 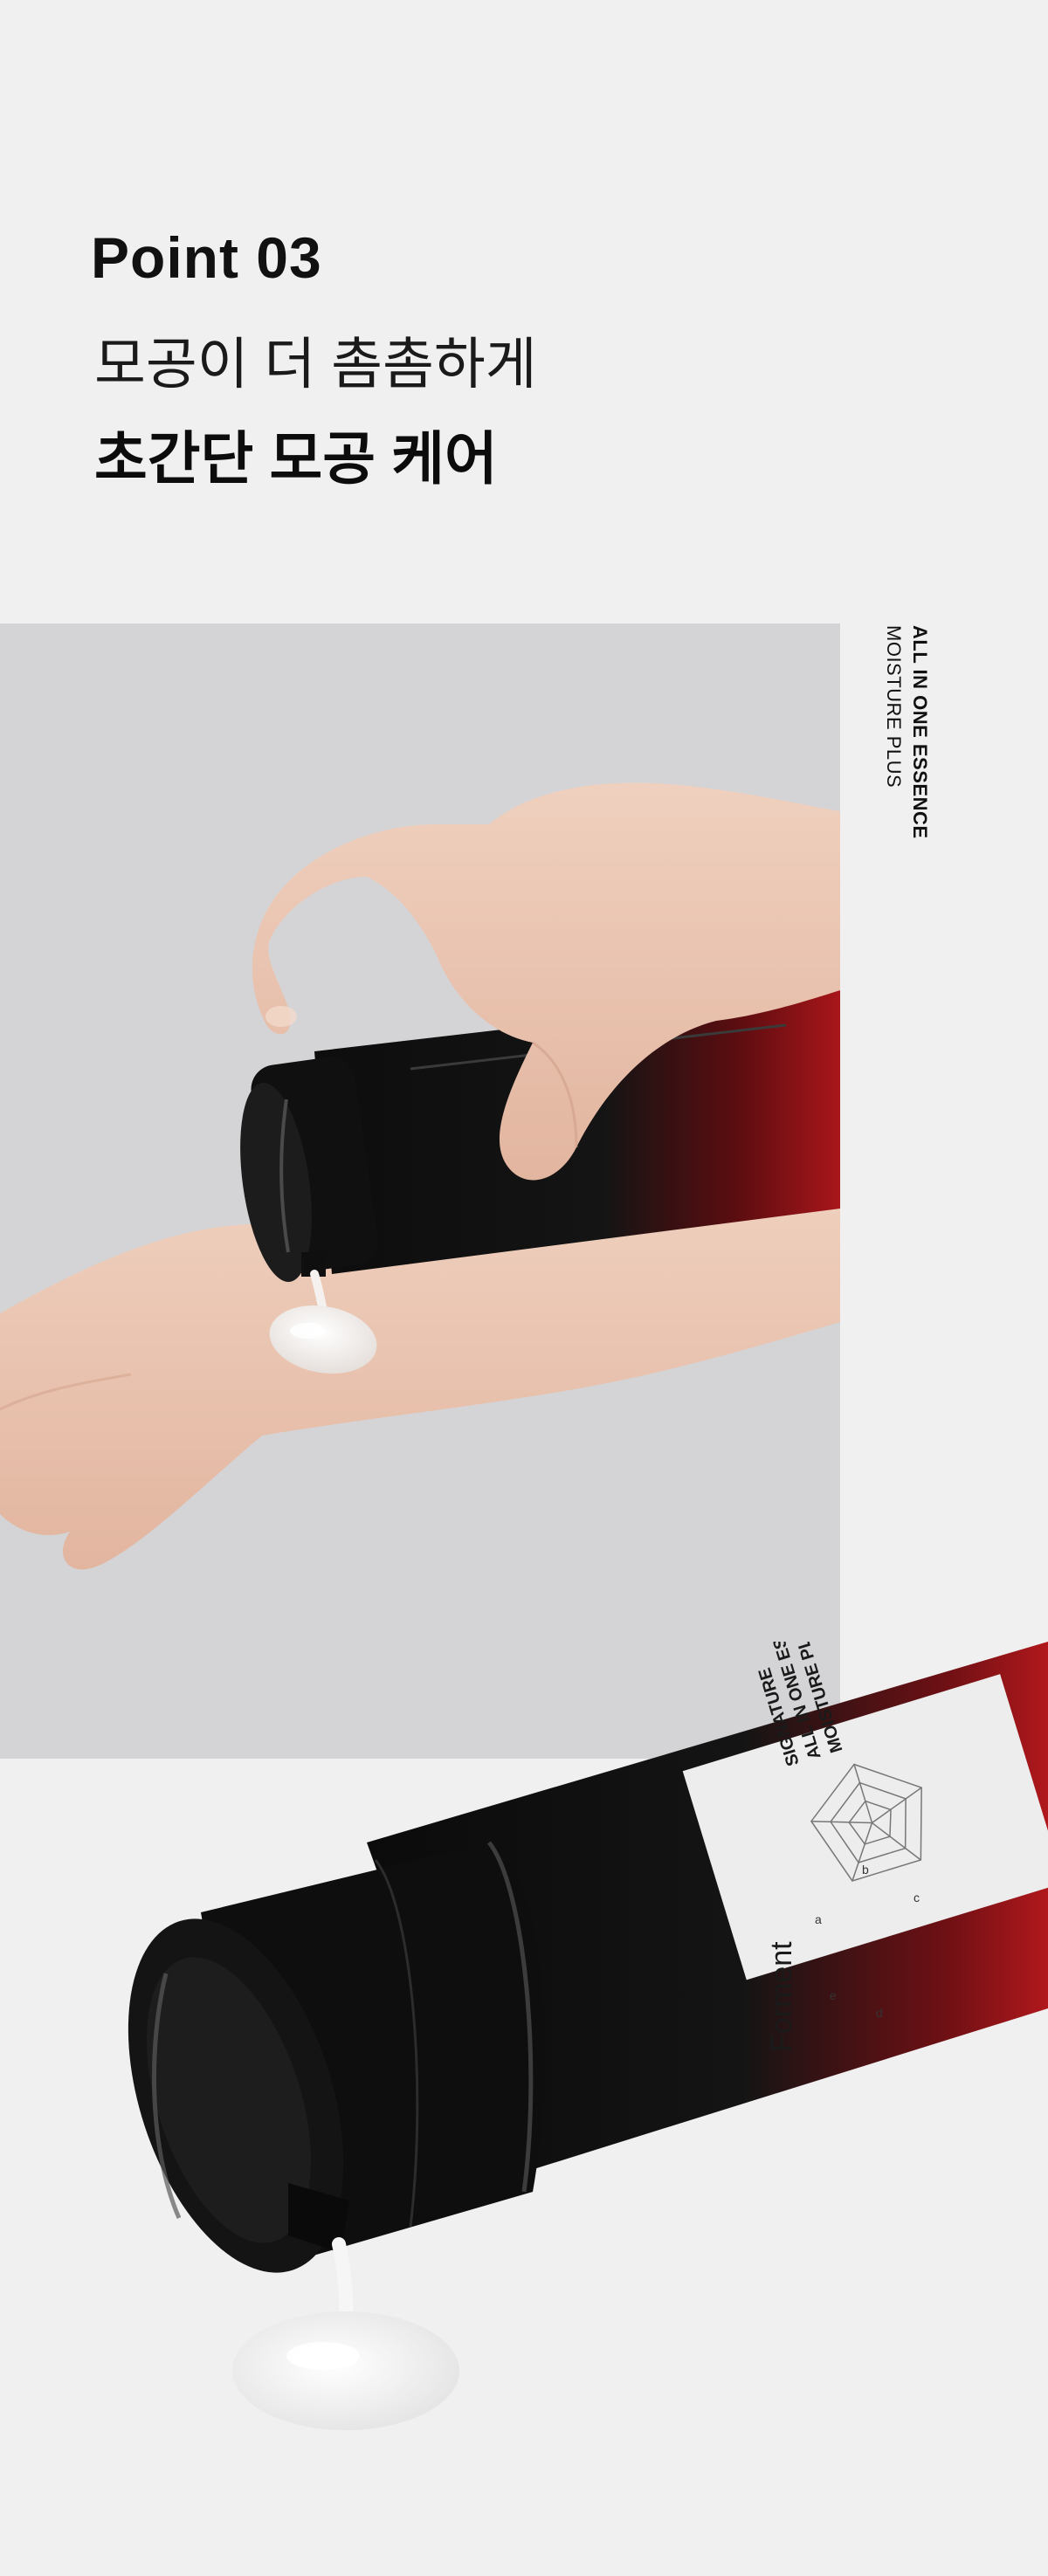 What do you see at coordinates (894, 707) in the screenshot?
I see `vertical-label-line-2: MOISTURE PLUS` at bounding box center [894, 707].